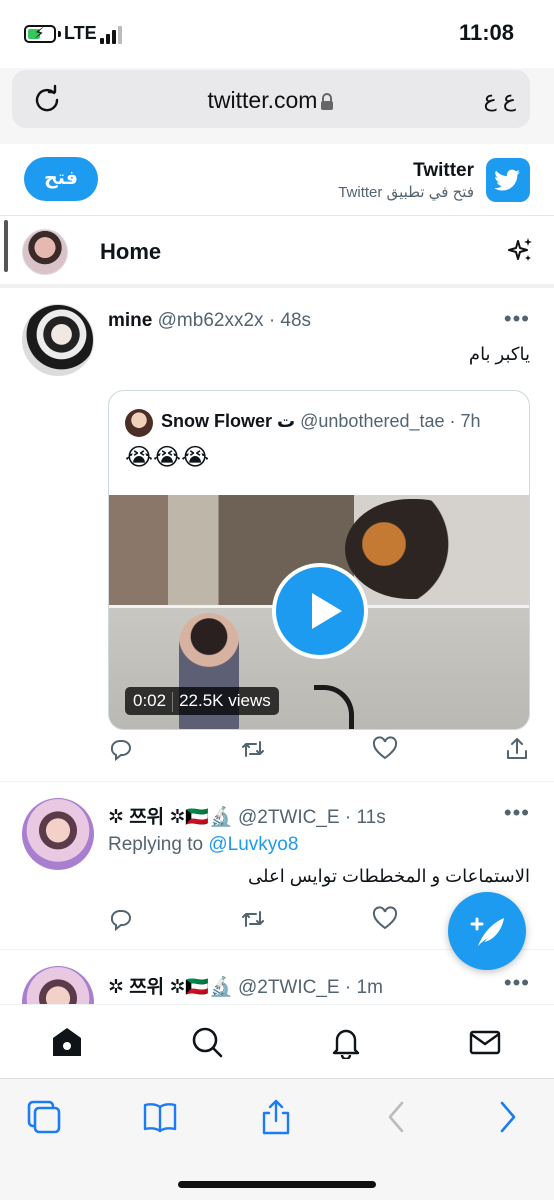  What do you see at coordinates (500, 99) in the screenshot?
I see `reader-text-size-button: ع ع` at bounding box center [500, 99].